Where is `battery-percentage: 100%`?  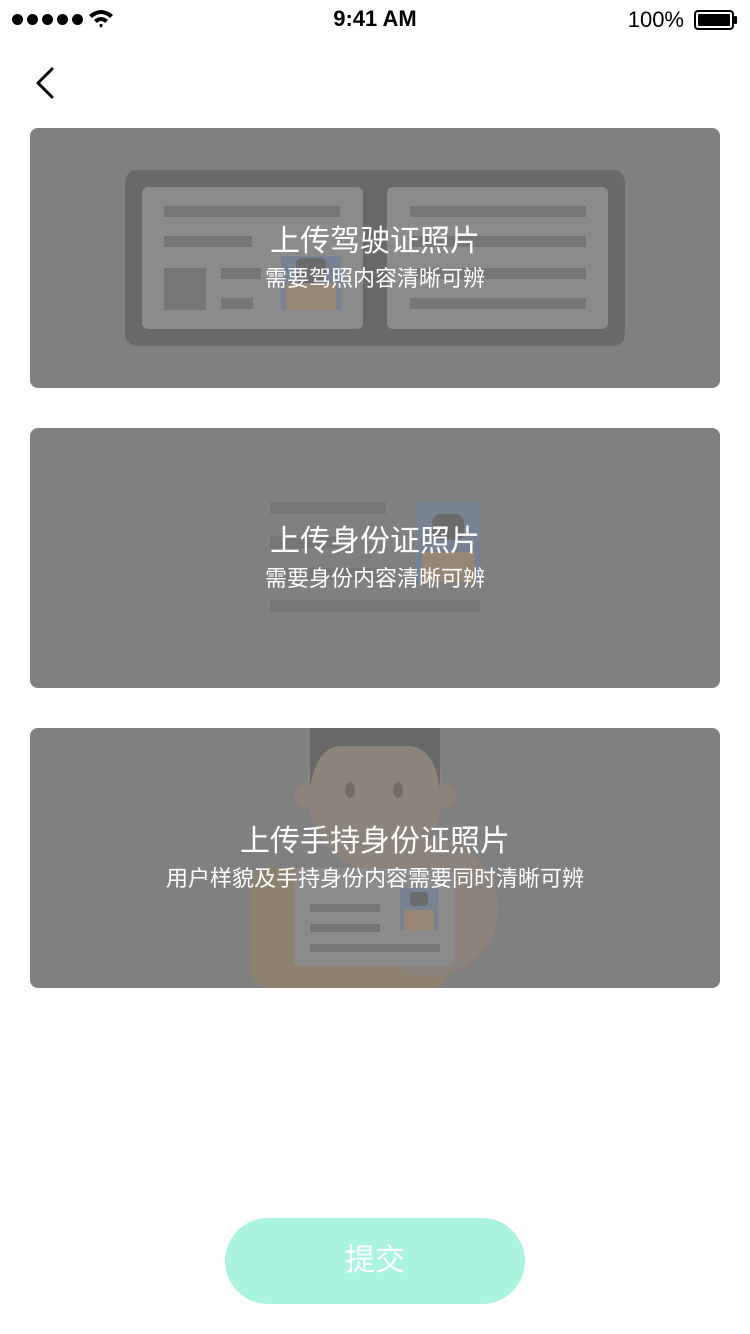
battery-percentage: 100% is located at coordinates (655, 19).